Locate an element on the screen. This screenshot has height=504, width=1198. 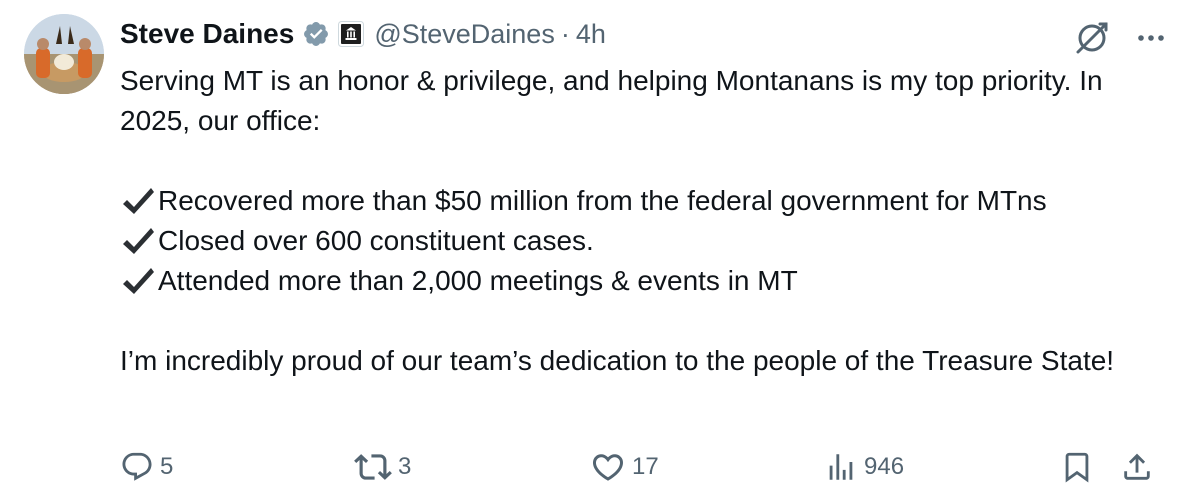
bookmark-icon is located at coordinates (1077, 467).